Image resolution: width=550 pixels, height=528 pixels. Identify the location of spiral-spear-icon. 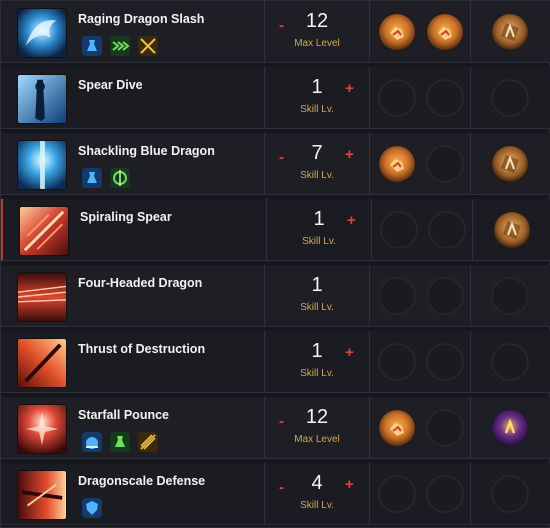
(44, 231).